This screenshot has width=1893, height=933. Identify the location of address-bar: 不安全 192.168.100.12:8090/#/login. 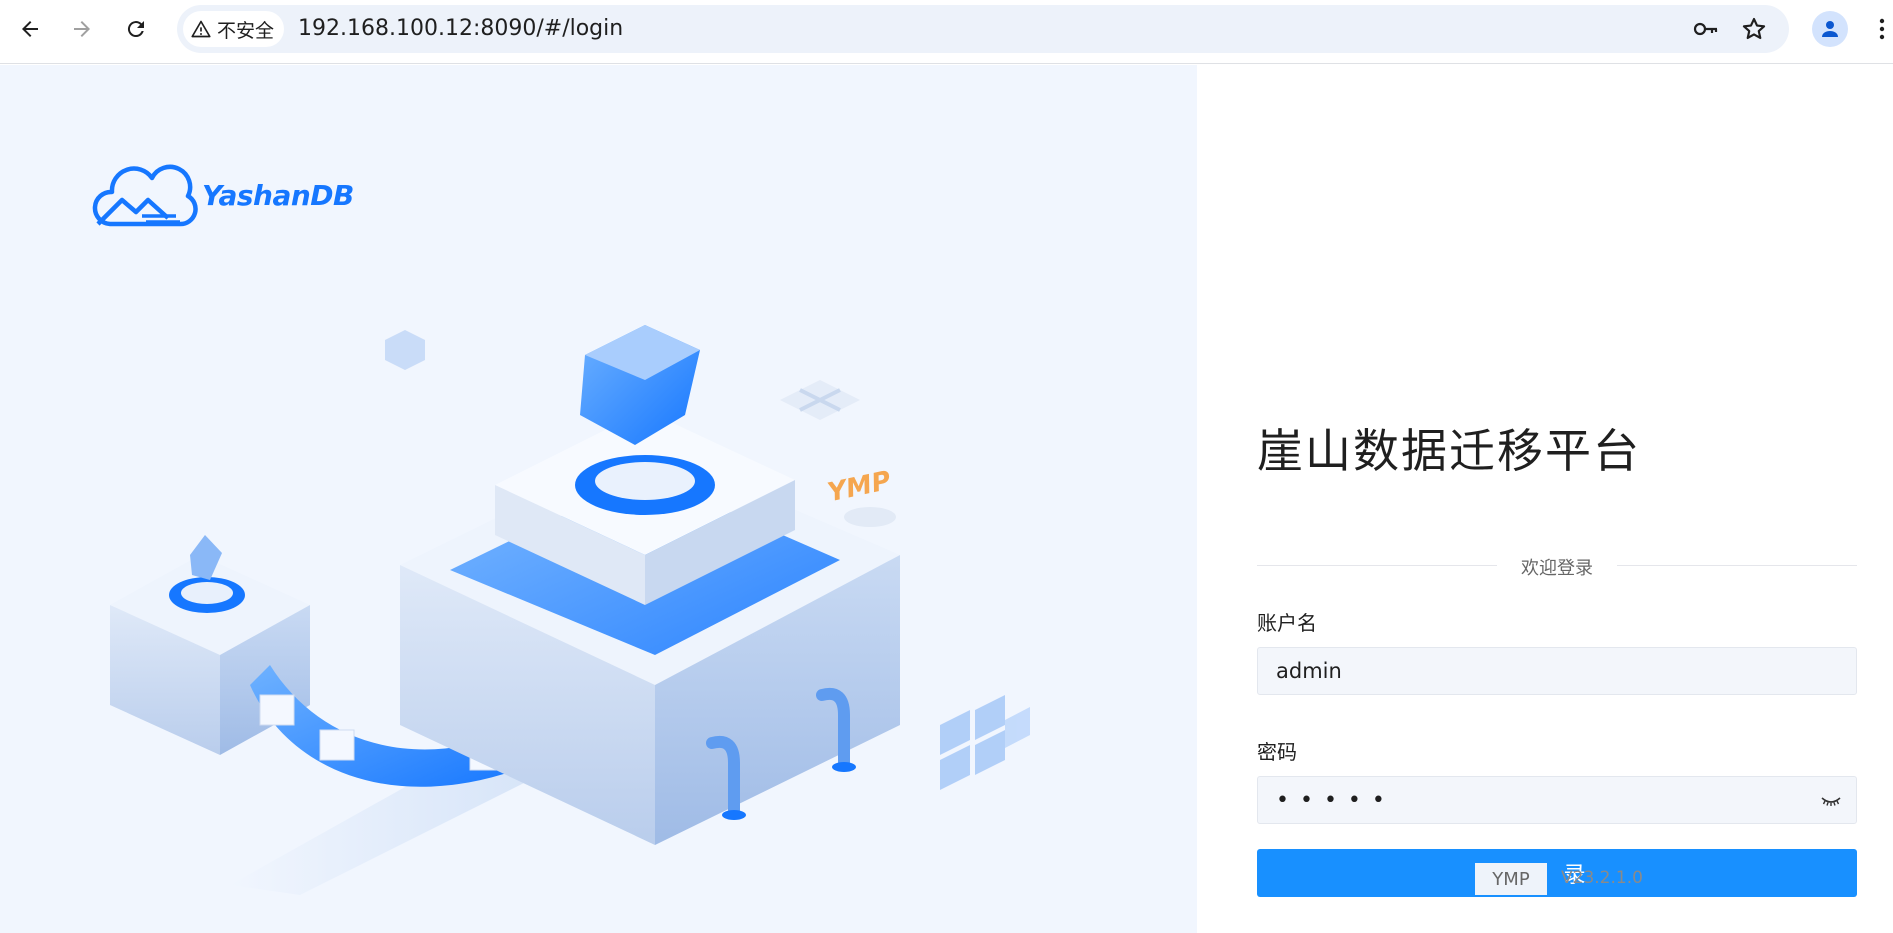
(983, 29).